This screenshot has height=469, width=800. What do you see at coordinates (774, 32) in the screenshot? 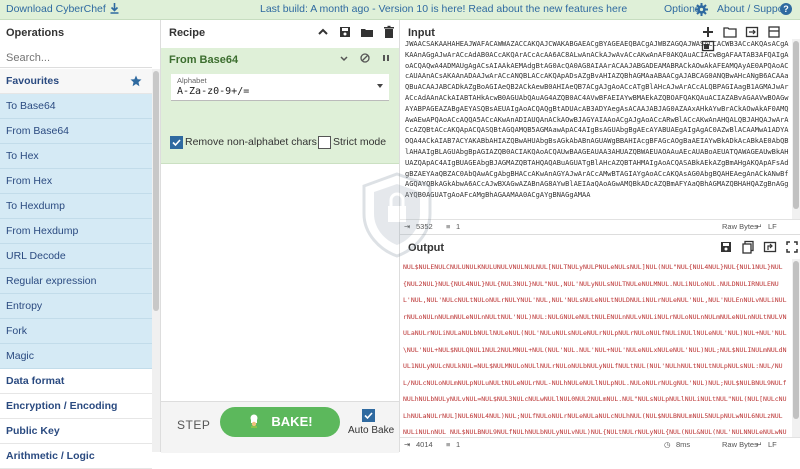
I see `clear-input-icon` at bounding box center [774, 32].